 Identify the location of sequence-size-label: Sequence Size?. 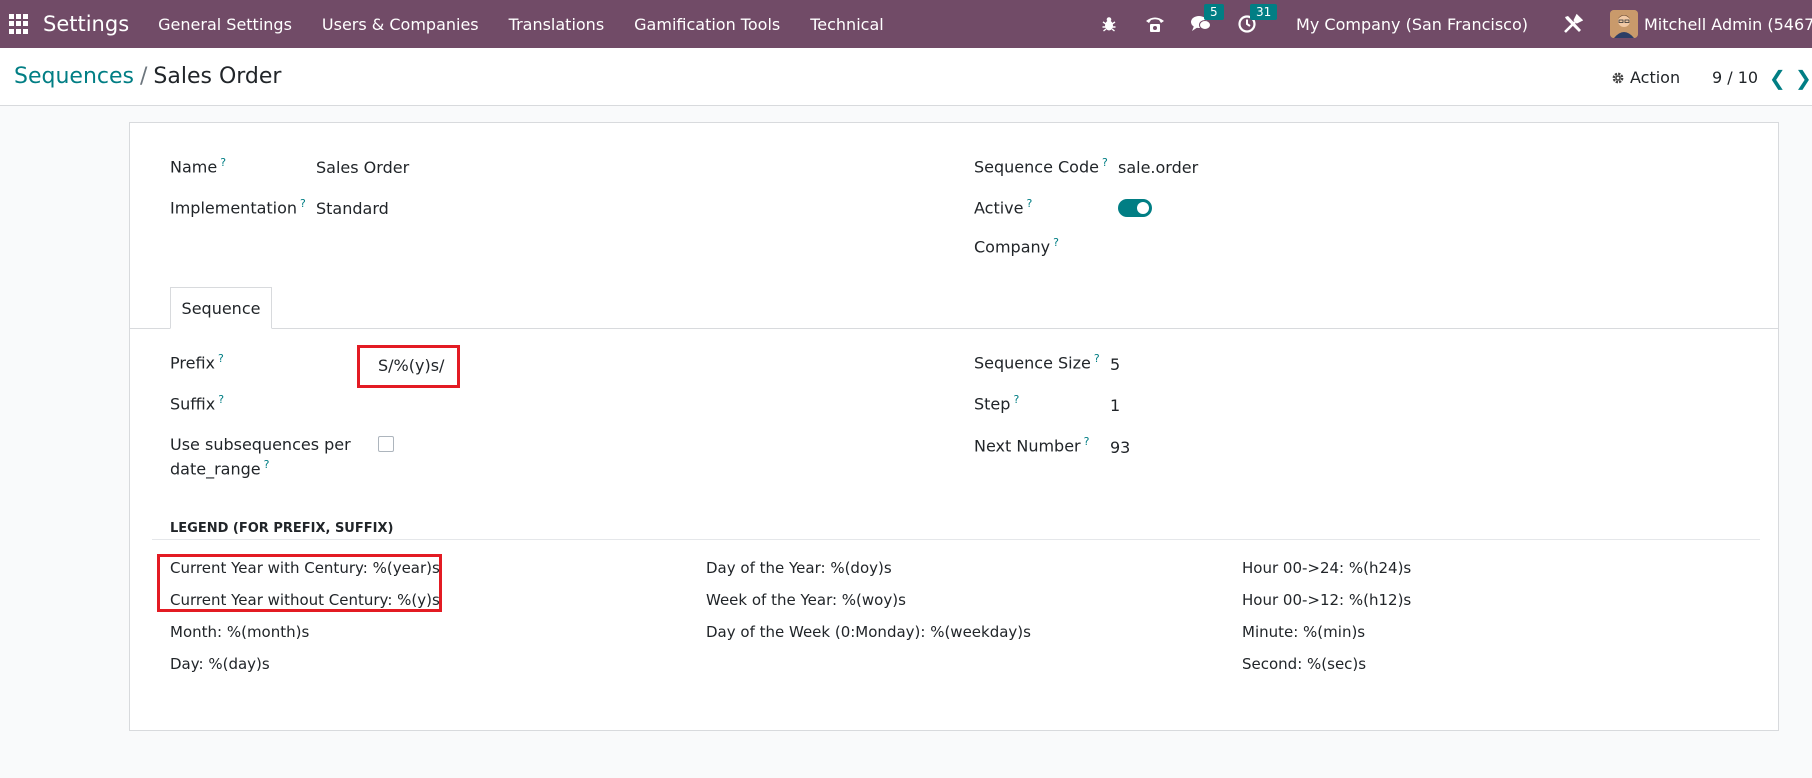
(1037, 362).